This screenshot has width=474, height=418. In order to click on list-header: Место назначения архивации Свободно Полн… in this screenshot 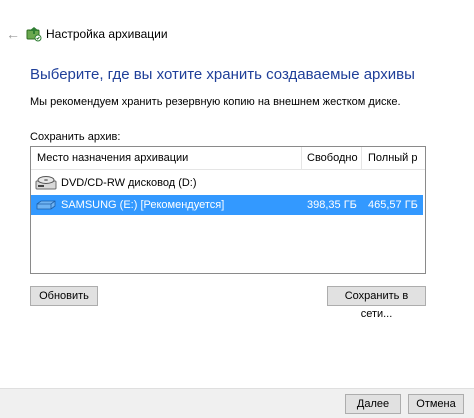, I will do `click(228, 158)`.